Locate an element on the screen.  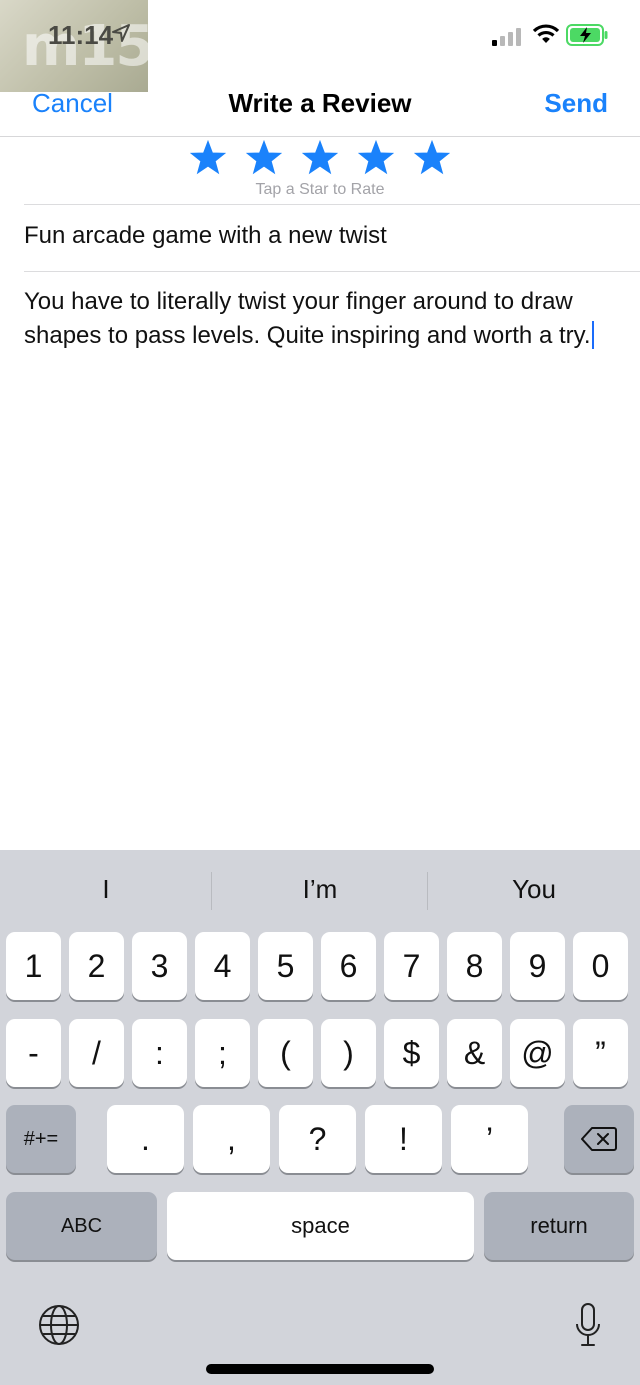
globe-icon is located at coordinates (59, 1325).